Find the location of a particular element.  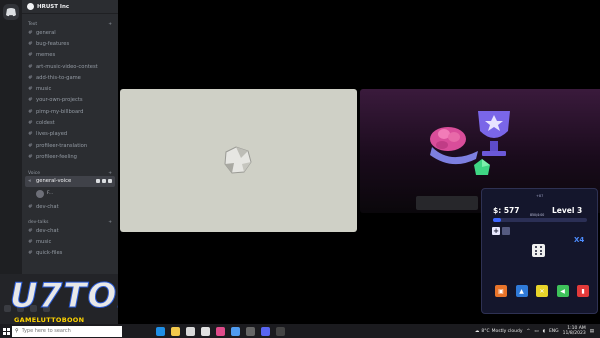

voice-channel-item: ◂ general-voice is located at coordinates (70, 181).